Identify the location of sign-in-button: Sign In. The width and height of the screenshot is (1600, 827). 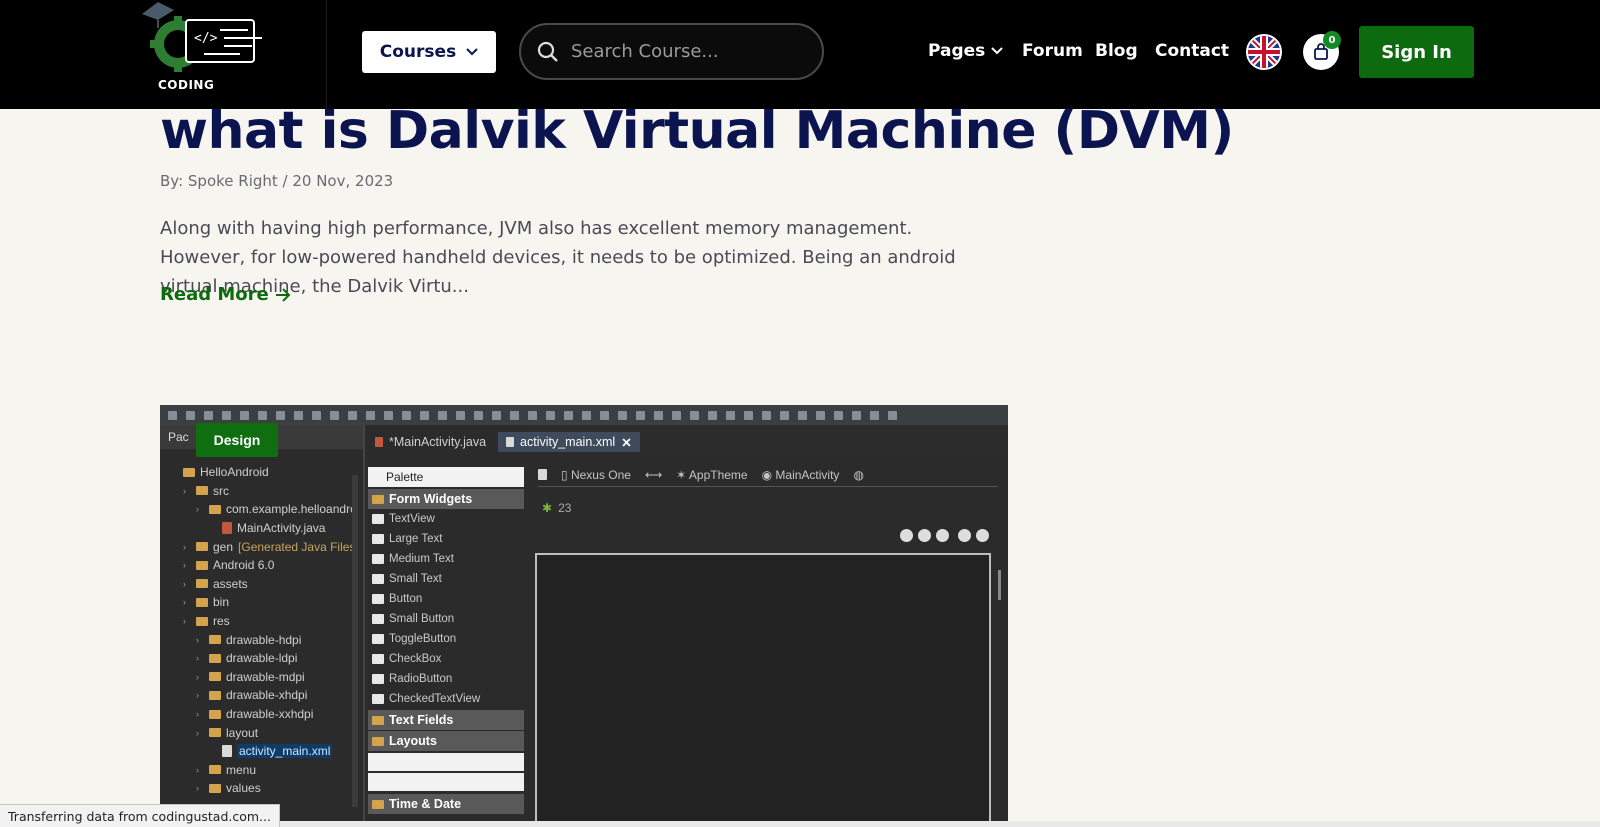
(1416, 52).